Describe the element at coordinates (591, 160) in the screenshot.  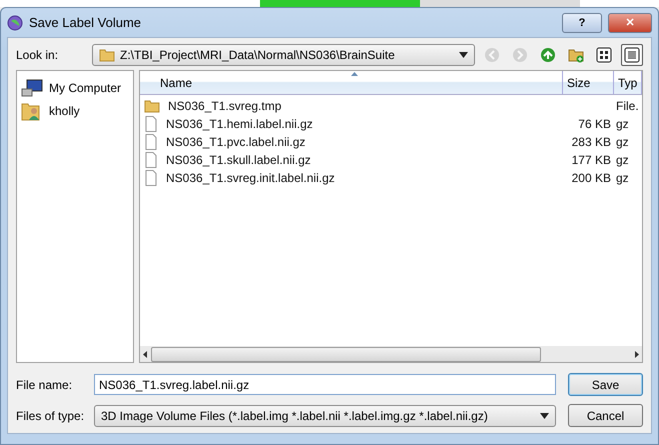
I see `file-size: 177 KB` at that location.